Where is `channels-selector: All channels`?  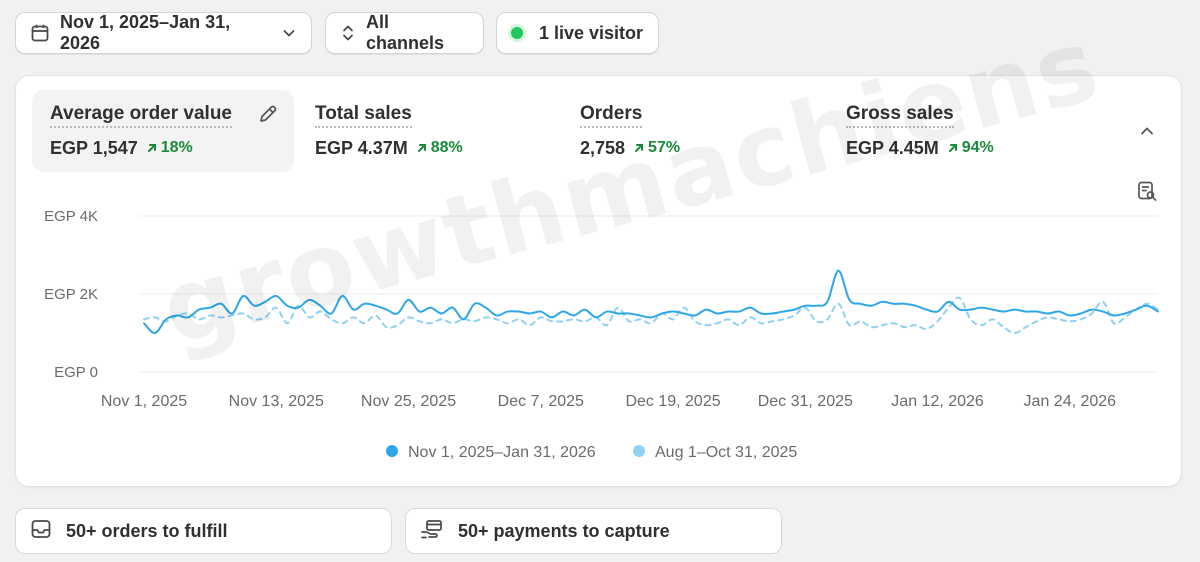 channels-selector: All channels is located at coordinates (404, 33).